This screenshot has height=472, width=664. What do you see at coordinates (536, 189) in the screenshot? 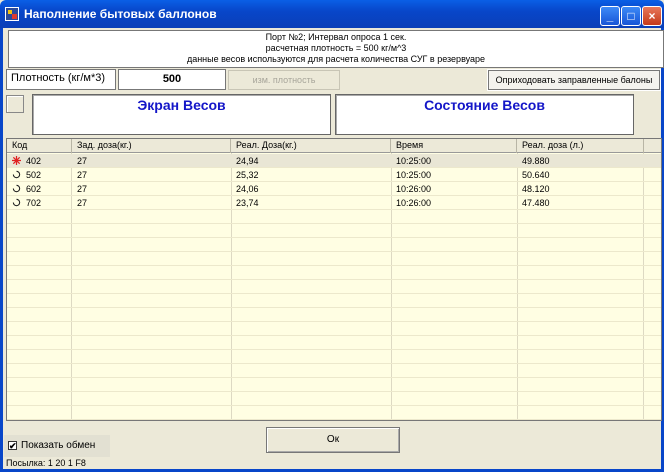
I see `cell-real-dose-l: 48.120` at bounding box center [536, 189].